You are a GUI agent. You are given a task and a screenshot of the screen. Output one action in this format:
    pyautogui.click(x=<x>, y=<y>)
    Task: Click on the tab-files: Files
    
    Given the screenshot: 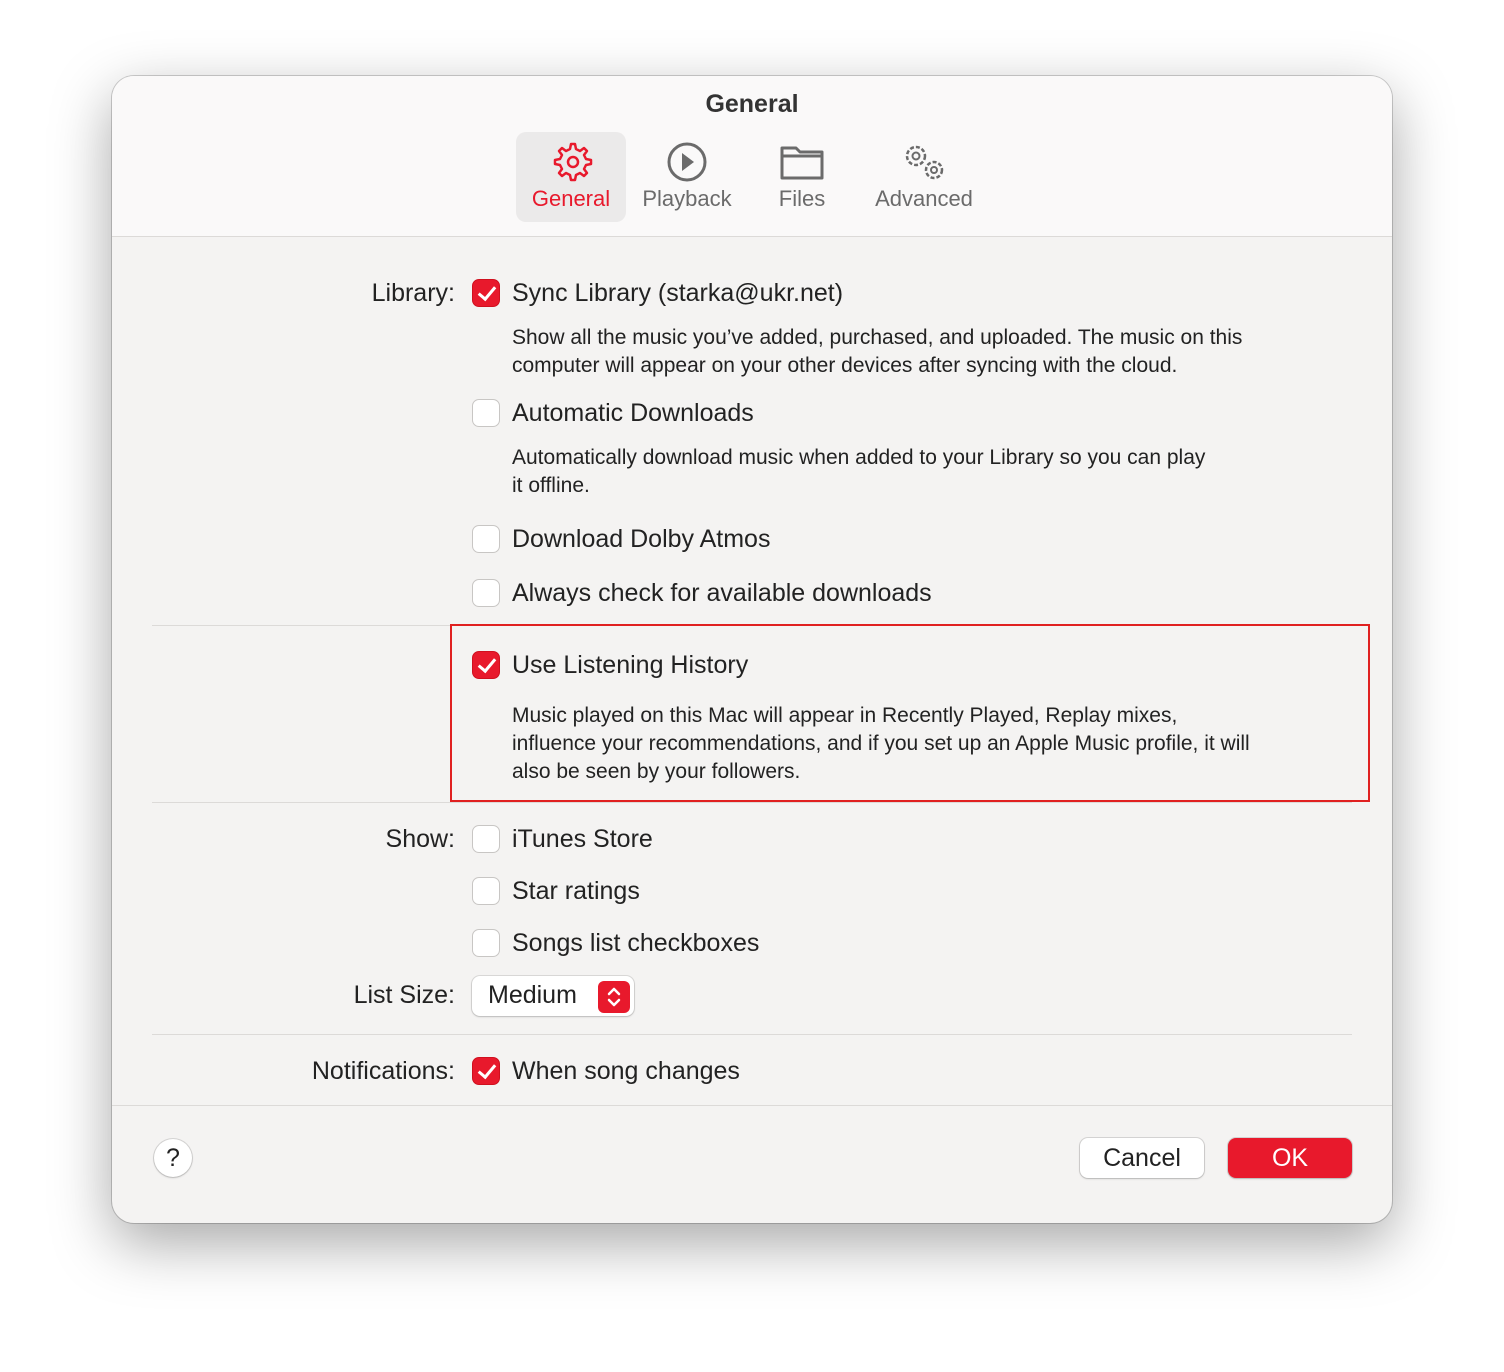 What is the action you would take?
    pyautogui.click(x=802, y=177)
    